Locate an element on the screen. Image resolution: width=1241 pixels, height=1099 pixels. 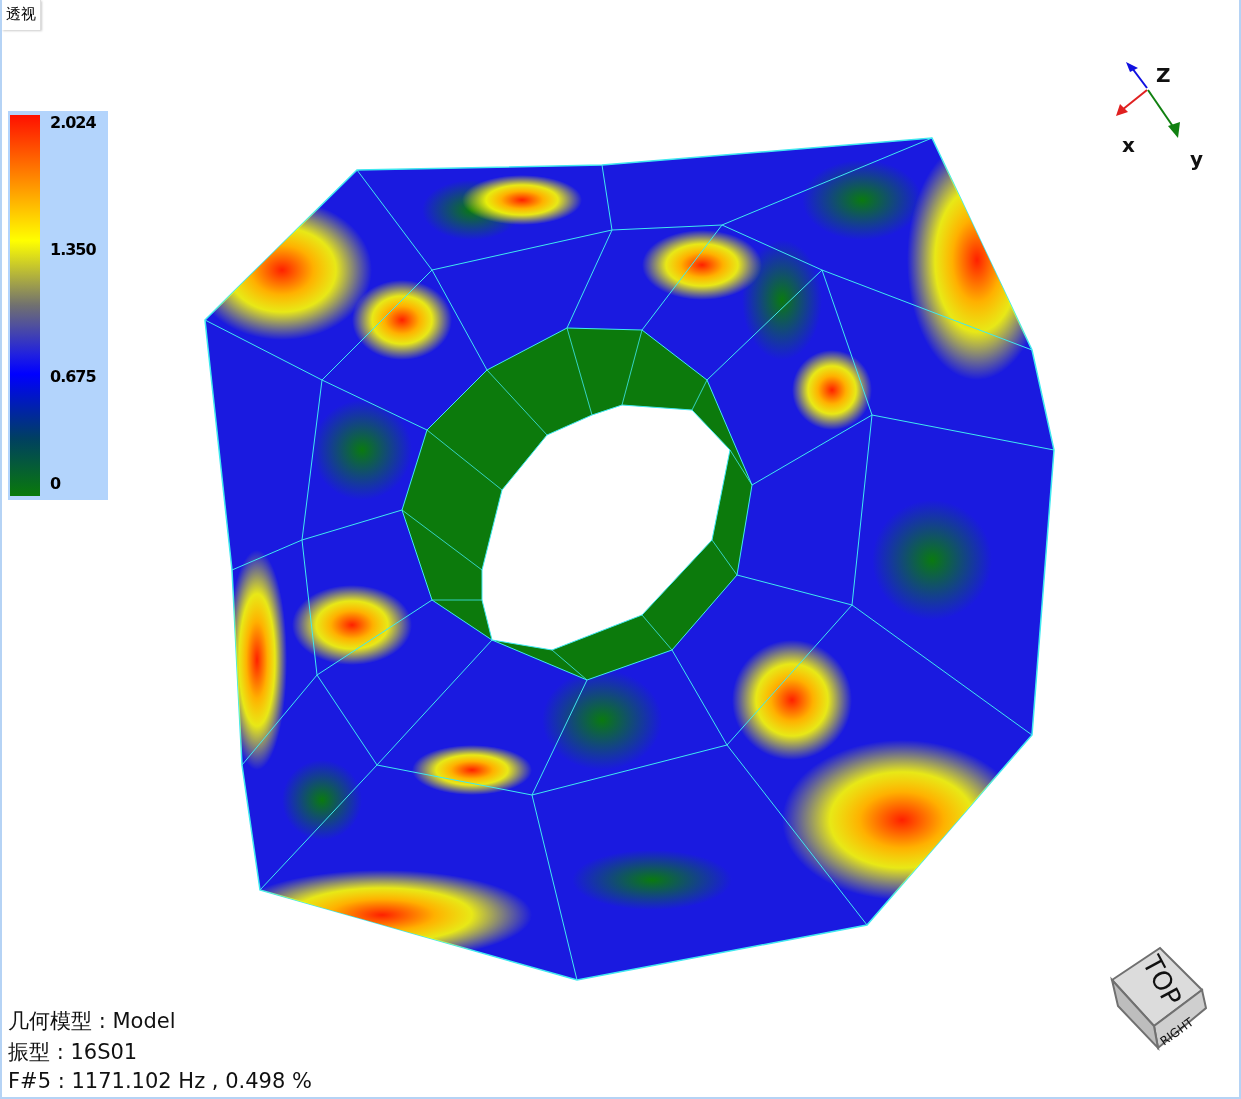
y-axis-arrow is located at coordinates (1163, 113).